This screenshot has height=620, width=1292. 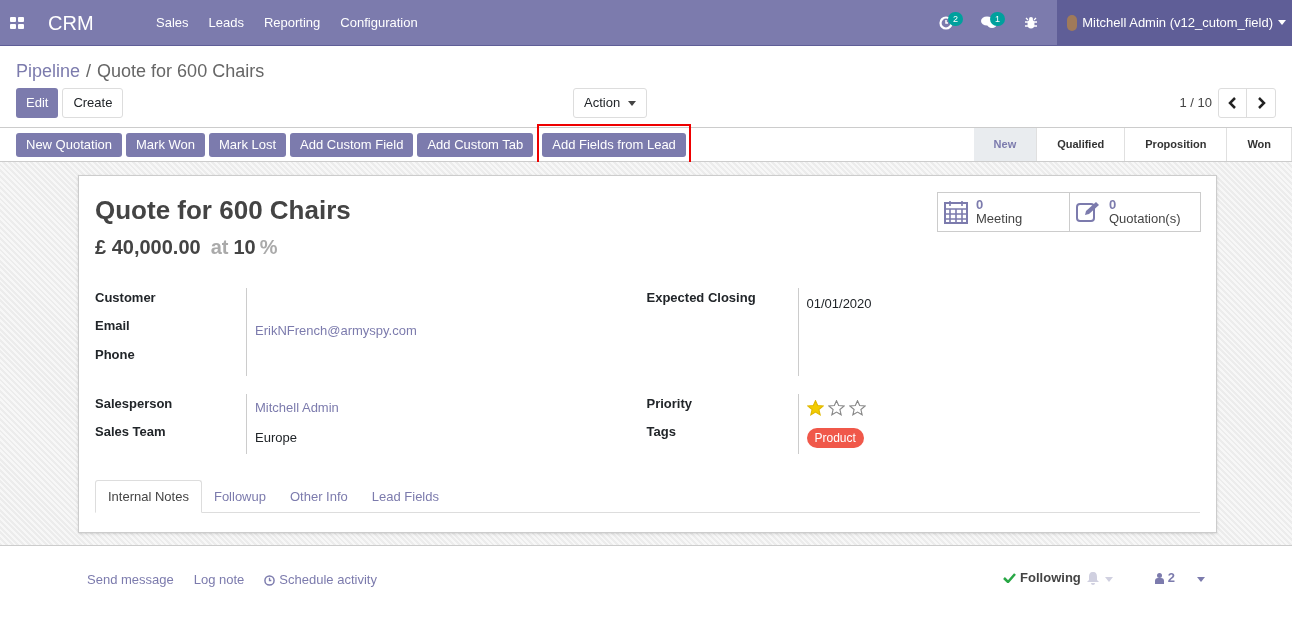 I want to click on field-label: Sales Team, so click(x=130, y=432).